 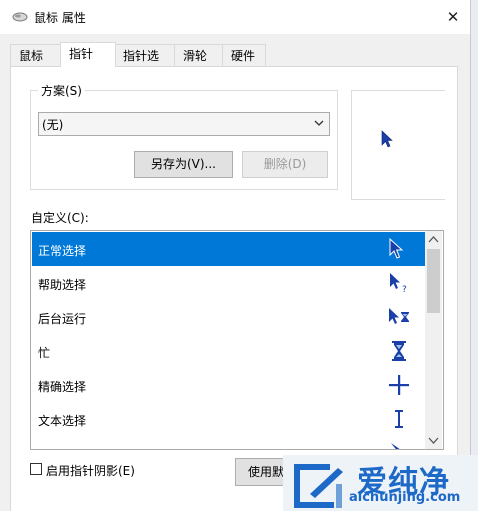 I want to click on list-item: 文本选择, so click(x=229, y=419).